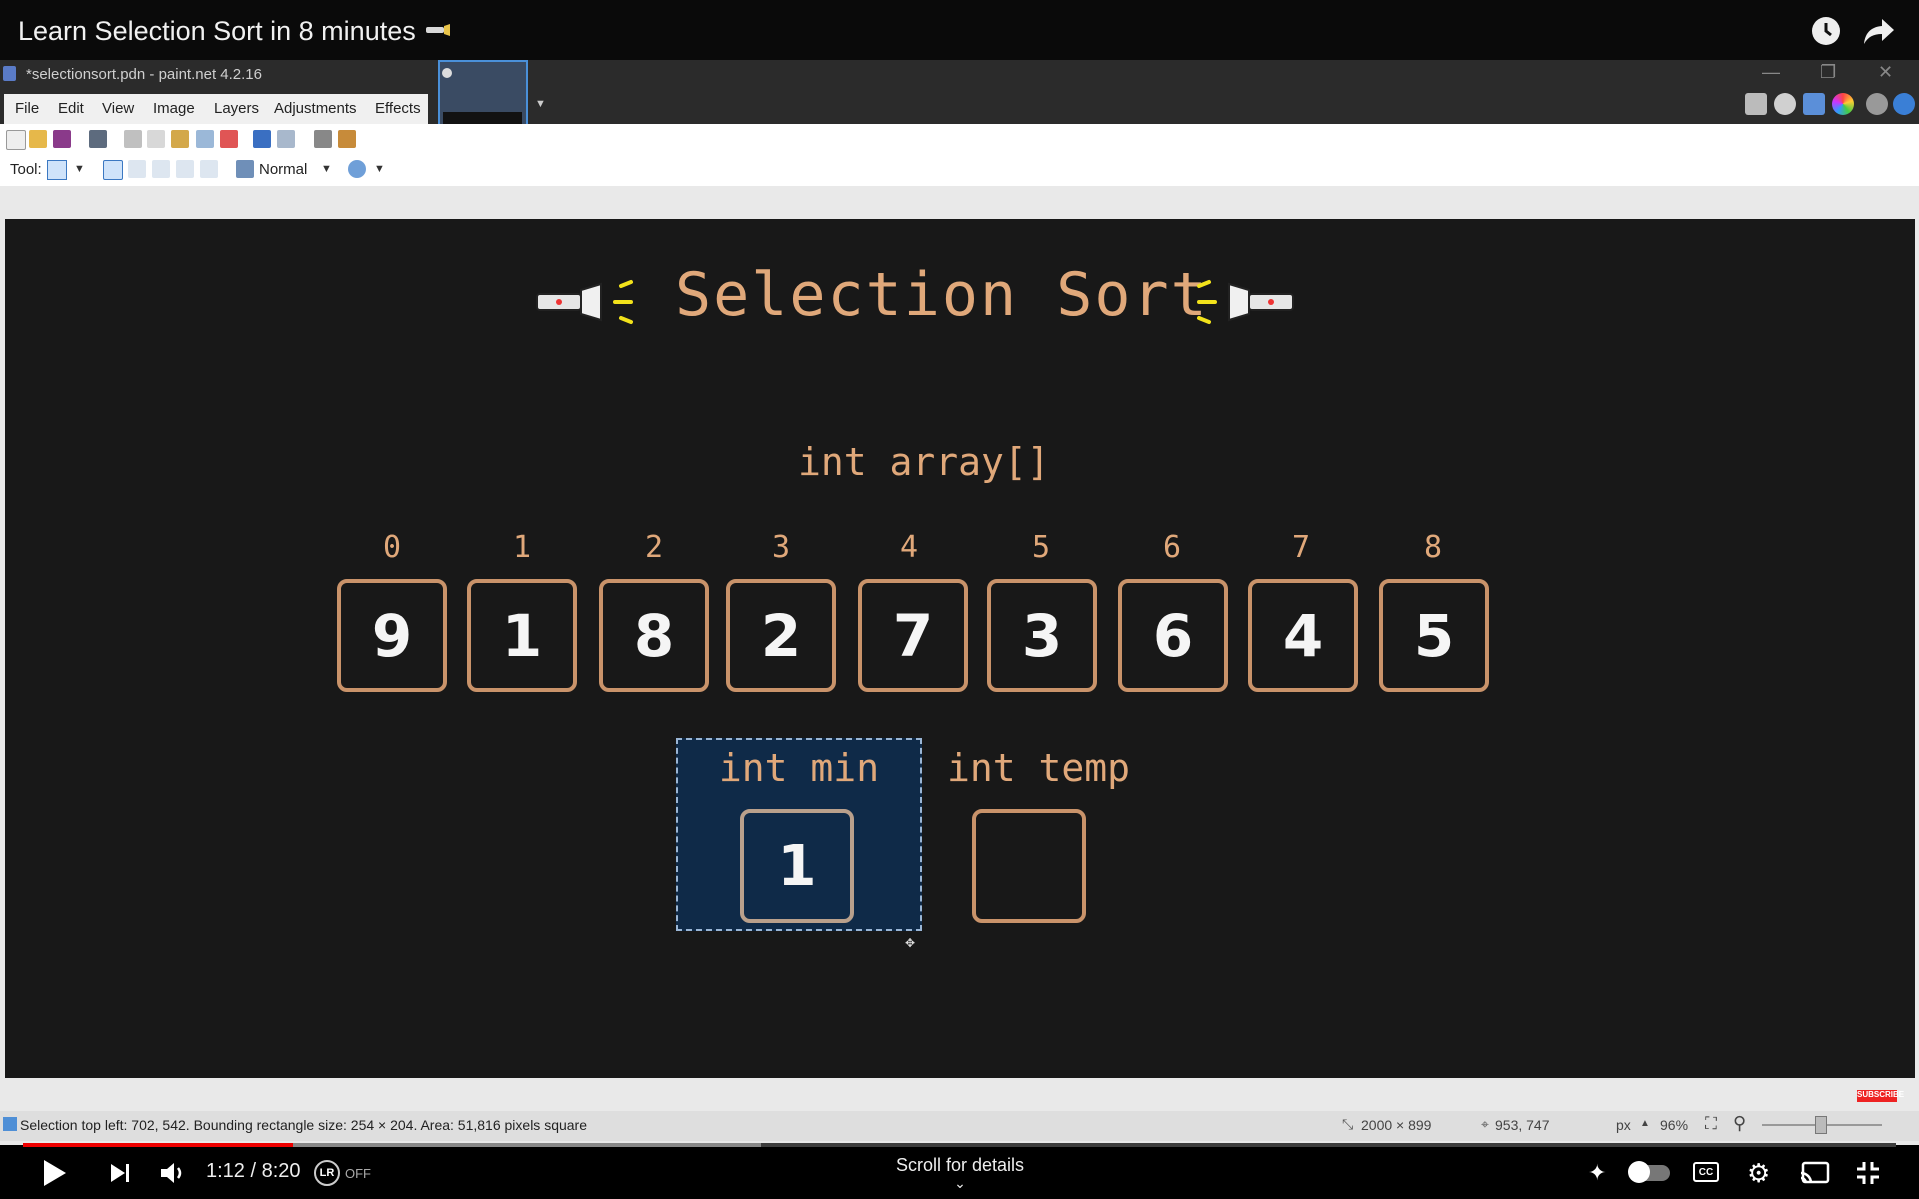 Image resolution: width=1919 pixels, height=1199 pixels. What do you see at coordinates (799, 768) in the screenshot?
I see `min-label: int min` at bounding box center [799, 768].